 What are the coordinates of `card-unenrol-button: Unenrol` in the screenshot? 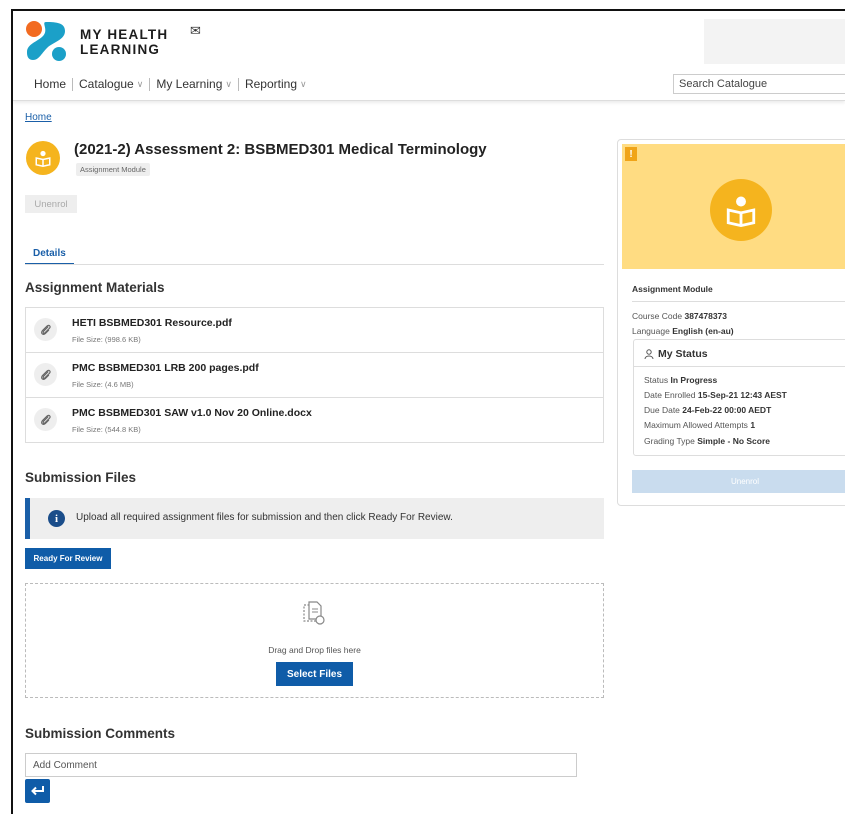 It's located at (738, 481).